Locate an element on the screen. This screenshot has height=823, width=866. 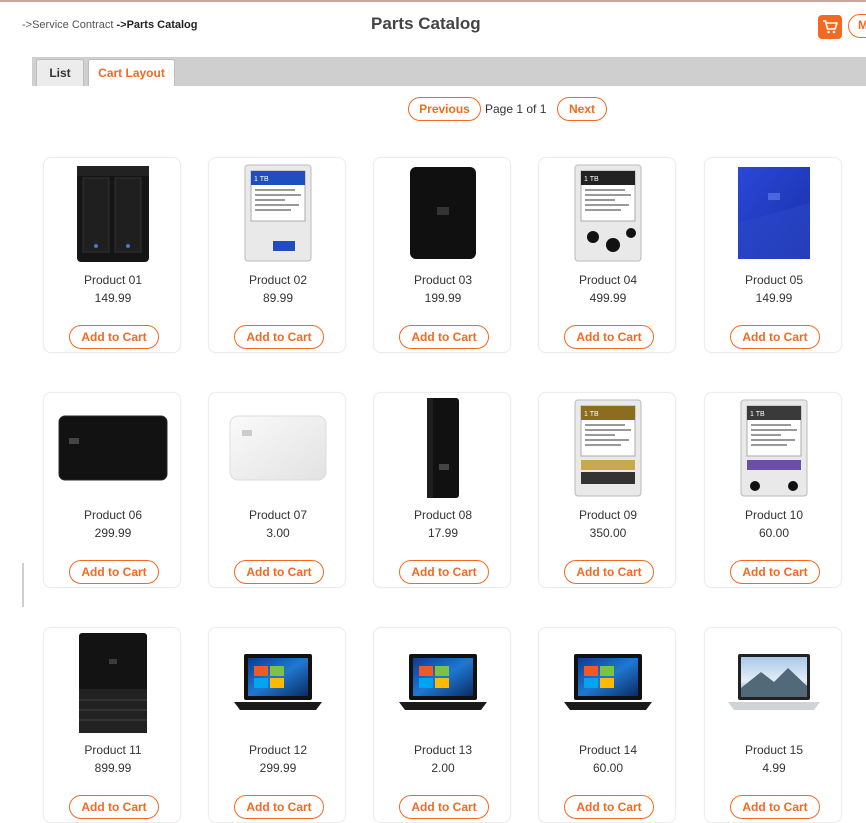
cart-button is located at coordinates (830, 27).